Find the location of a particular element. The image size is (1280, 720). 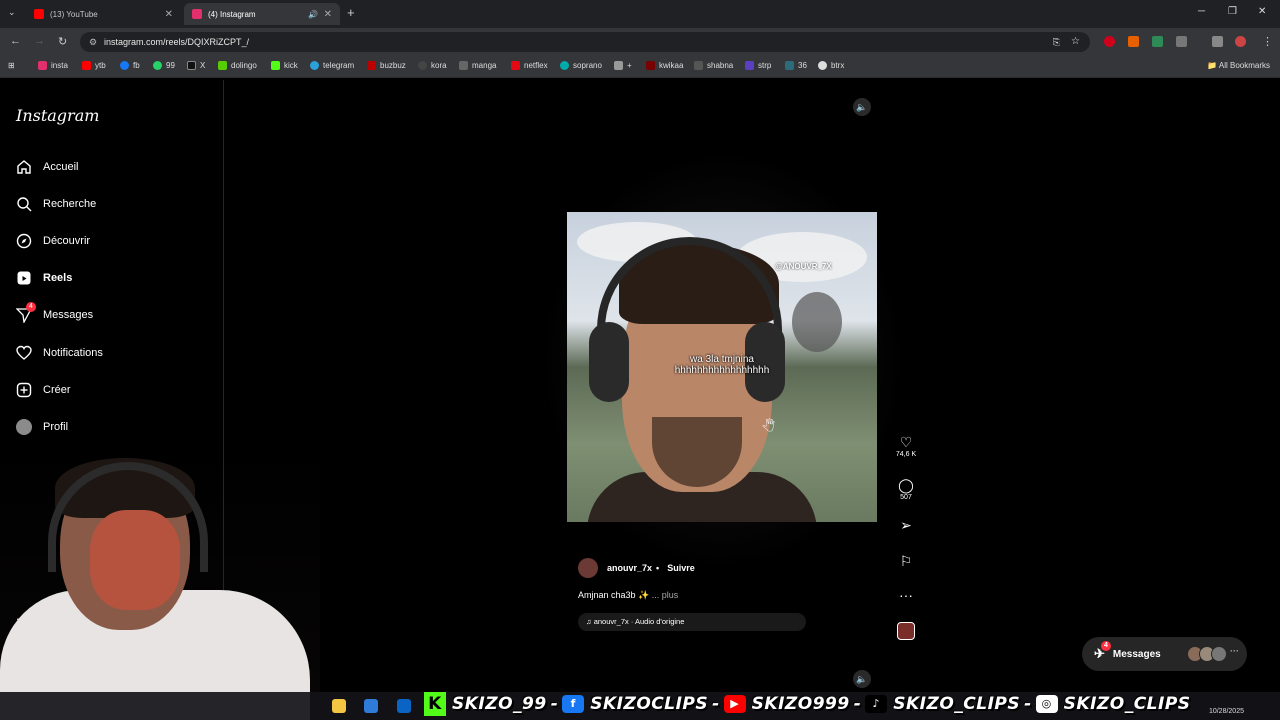

nav-label: Accueil is located at coordinates (61, 167).